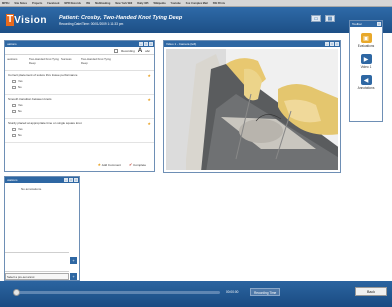 This screenshot has width=392, height=307. Describe the element at coordinates (219, 3) in the screenshot. I see `bookmark-link: SW Prints` at that location.